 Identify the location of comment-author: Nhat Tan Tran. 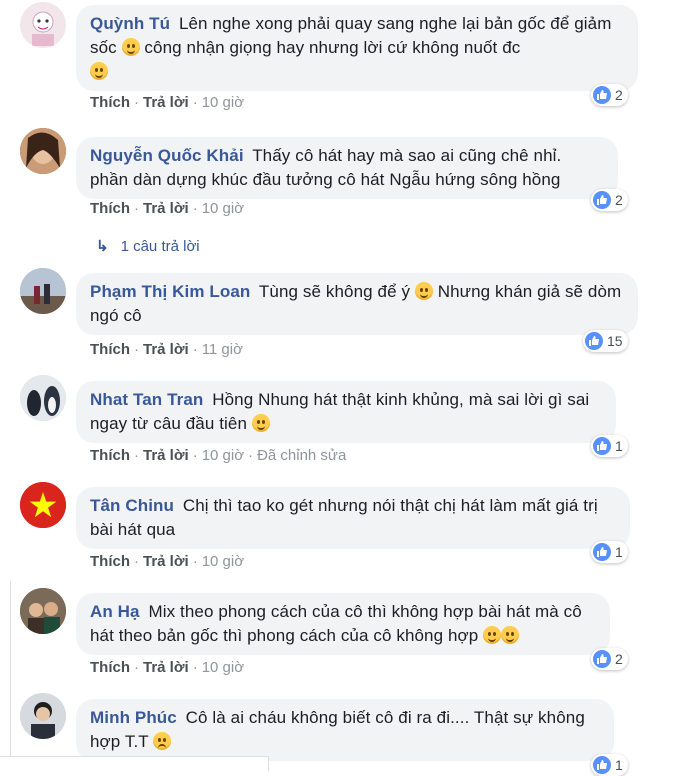
(146, 399).